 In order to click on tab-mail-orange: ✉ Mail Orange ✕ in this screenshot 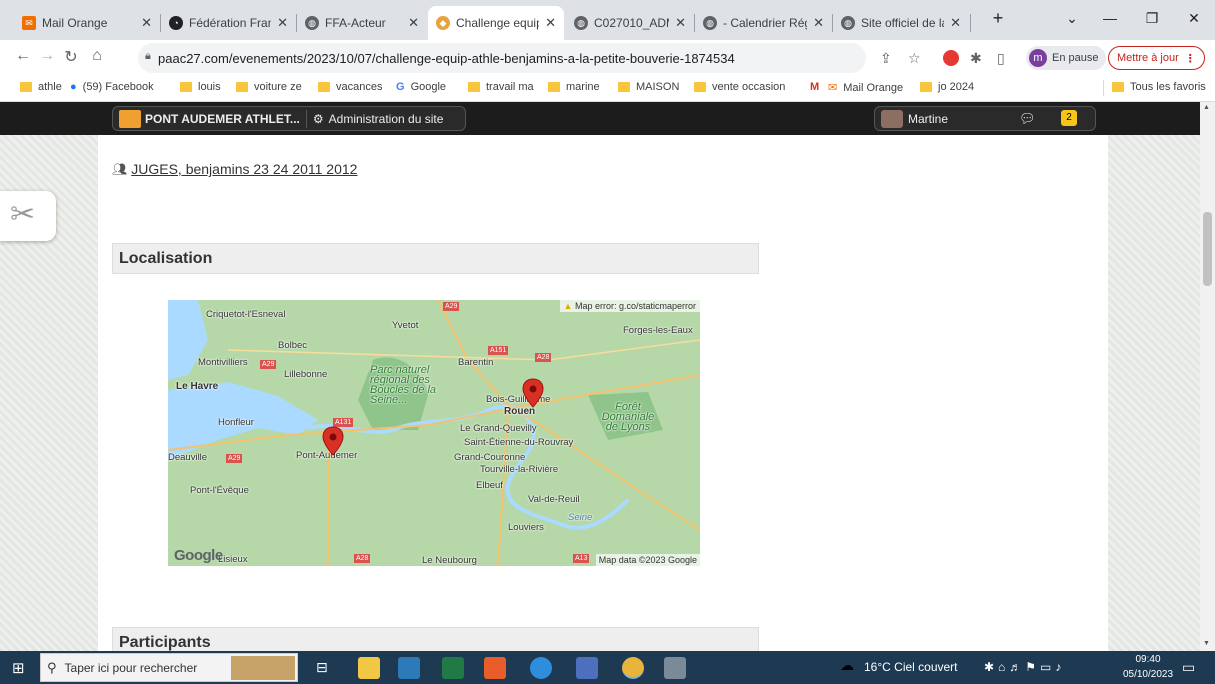, I will do `click(87, 23)`.